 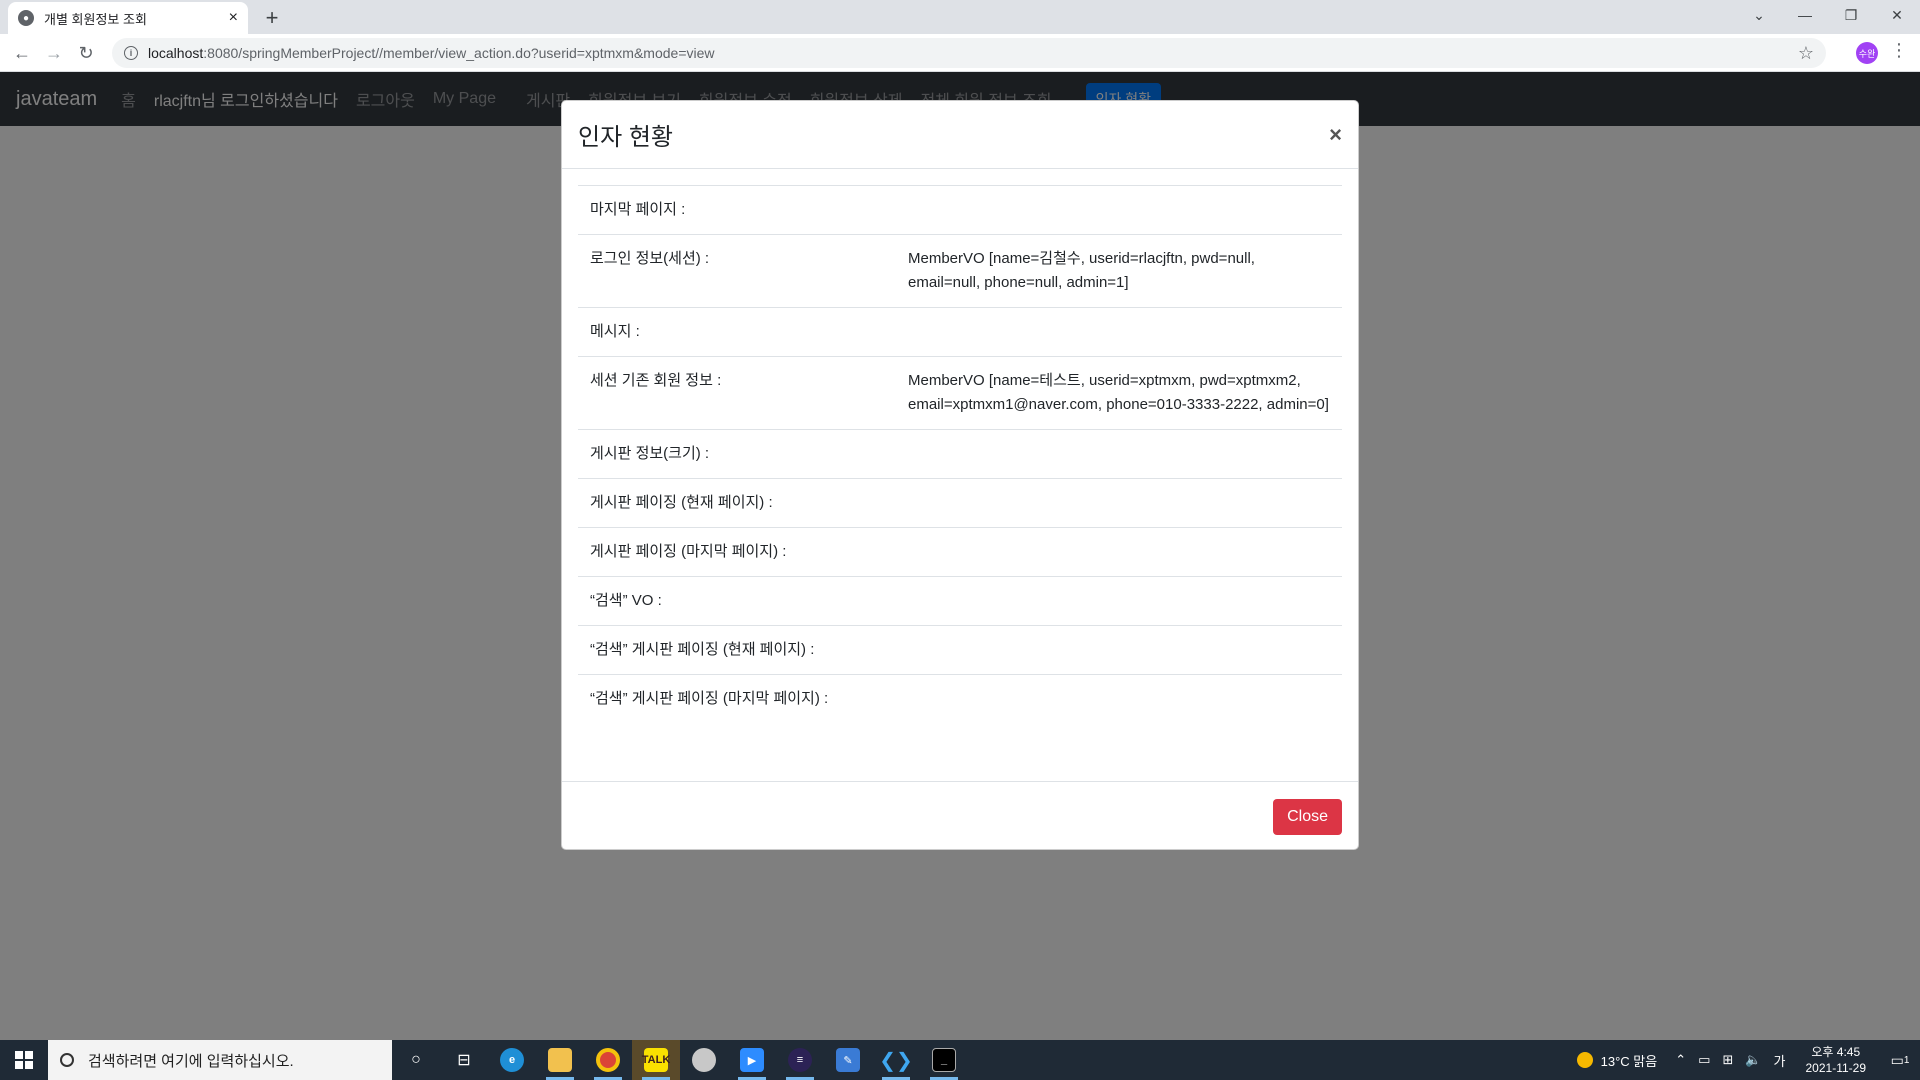 I want to click on task-view-icon: ⊟, so click(x=464, y=1060).